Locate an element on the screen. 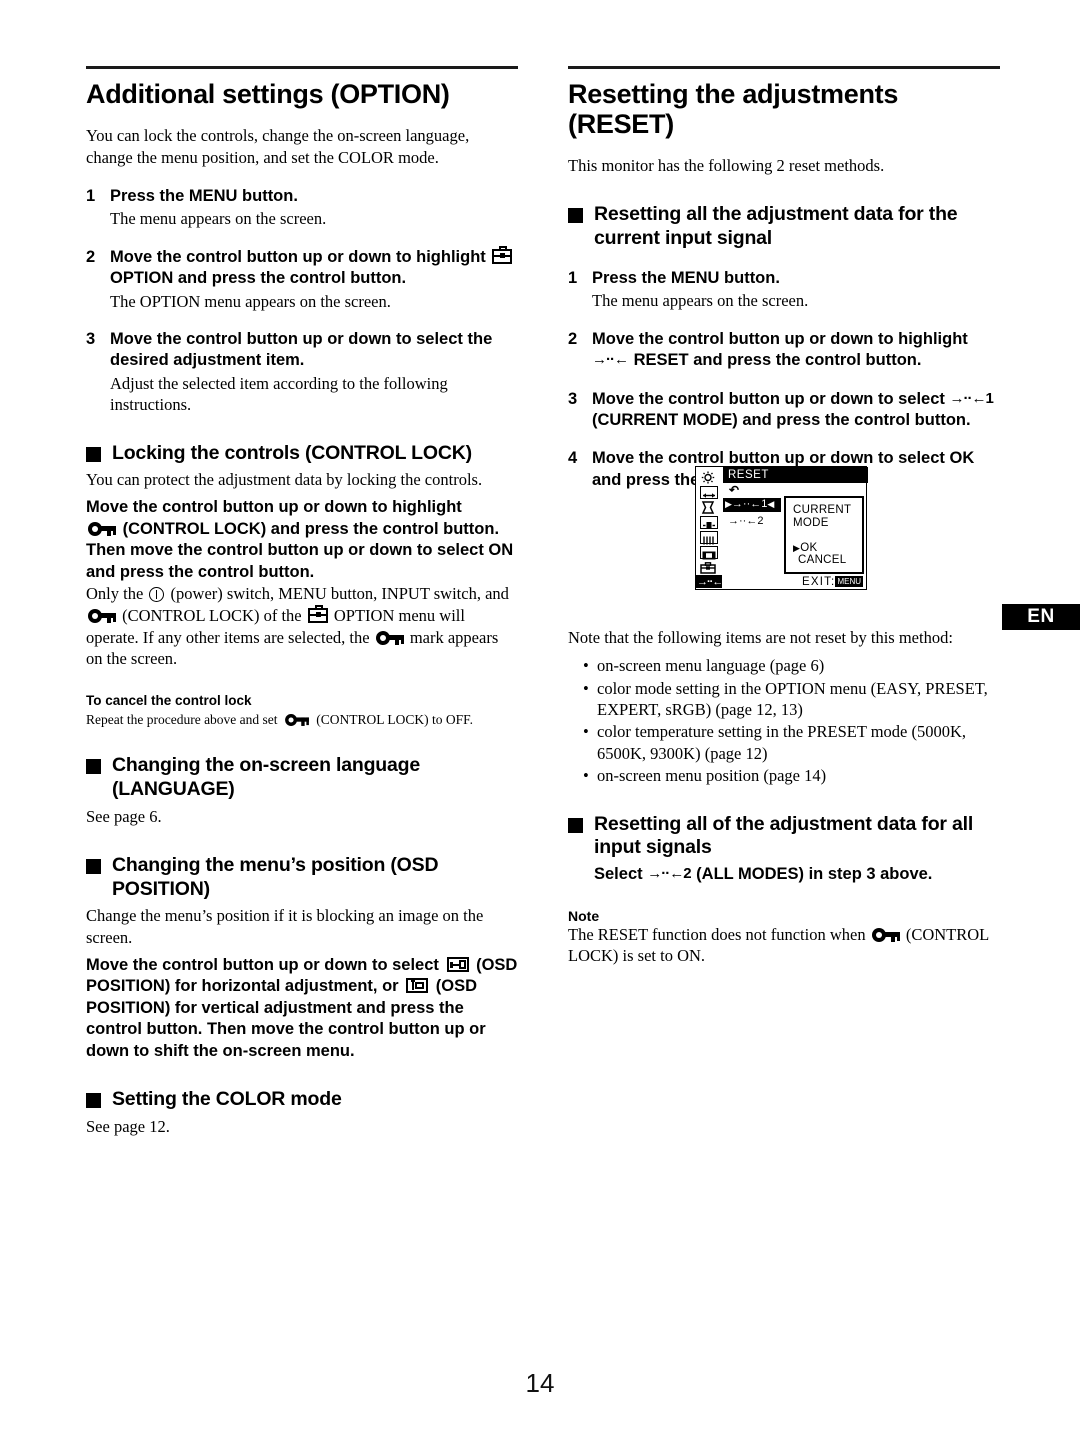  list-item: on-screen menu position (page 14) is located at coordinates (791, 776).